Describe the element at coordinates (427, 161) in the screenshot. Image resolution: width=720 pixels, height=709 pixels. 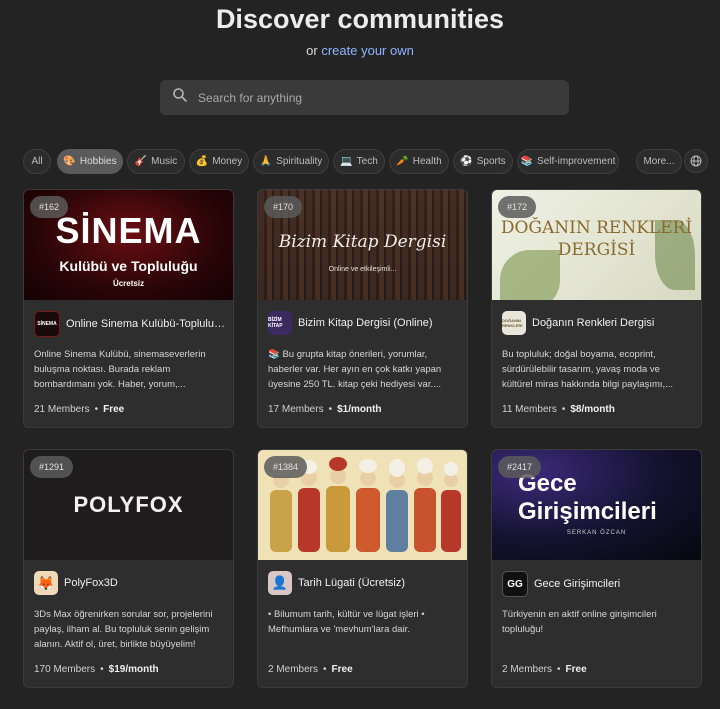
I see `filter-label: Health` at that location.